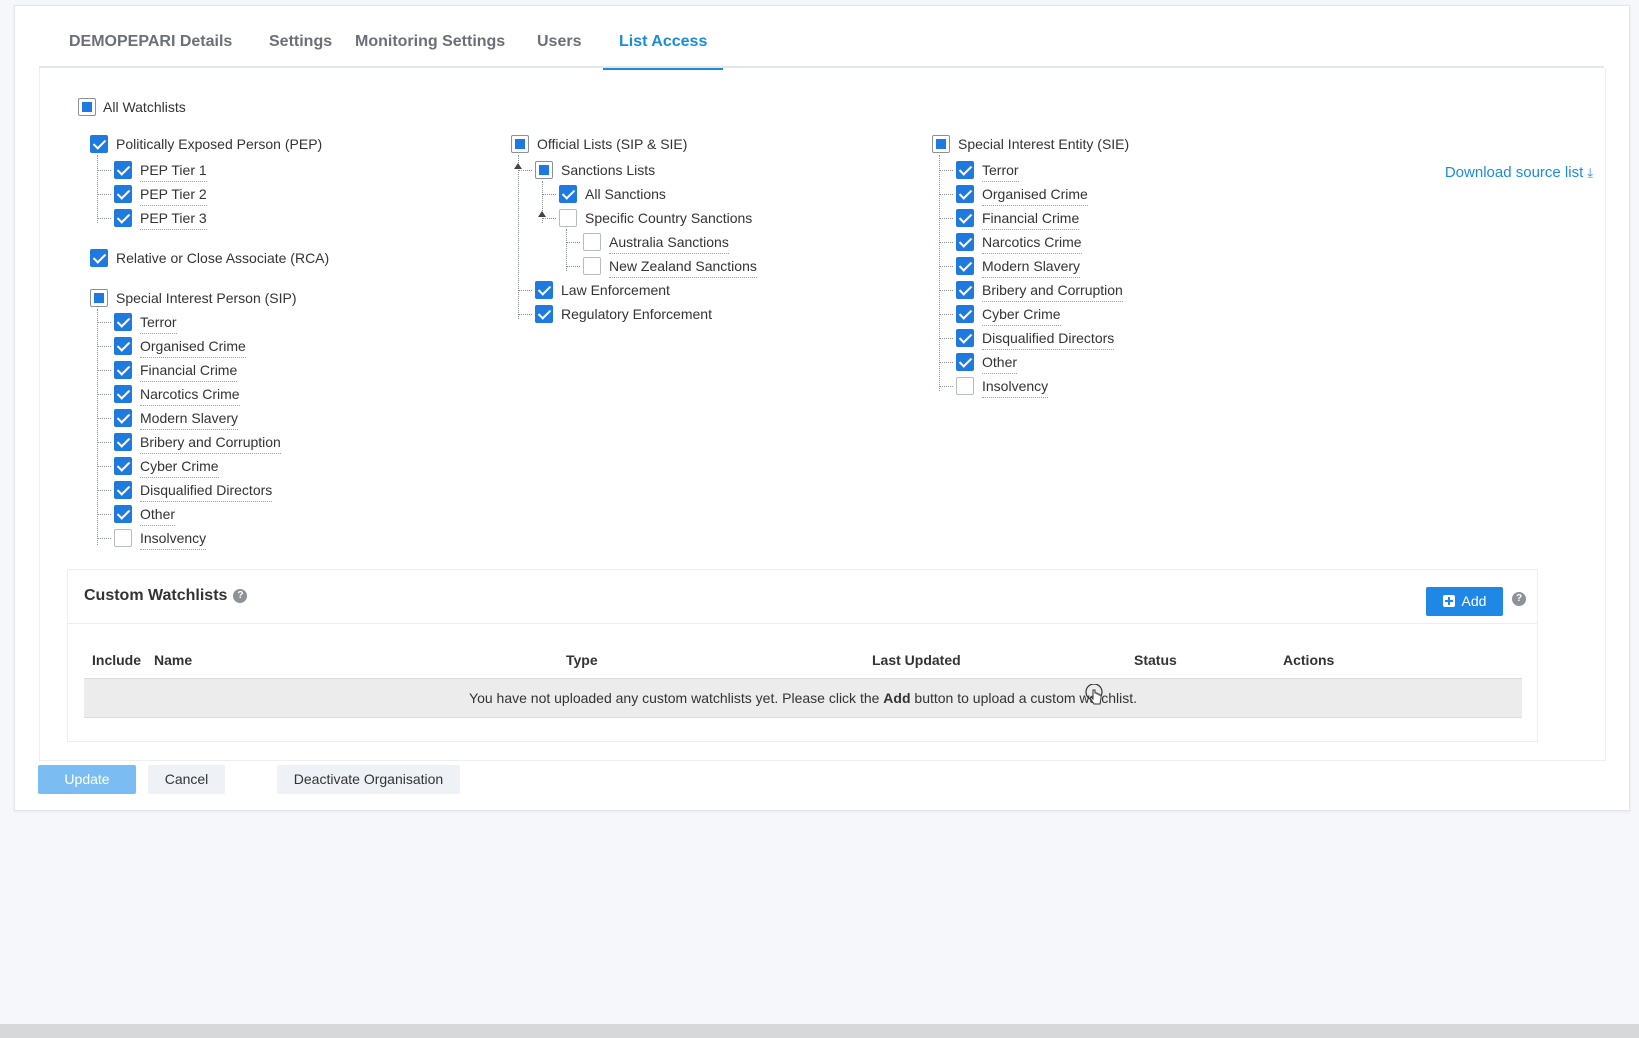 This screenshot has height=1038, width=1639. What do you see at coordinates (897, 698) in the screenshot?
I see `empty-message-add: Add` at bounding box center [897, 698].